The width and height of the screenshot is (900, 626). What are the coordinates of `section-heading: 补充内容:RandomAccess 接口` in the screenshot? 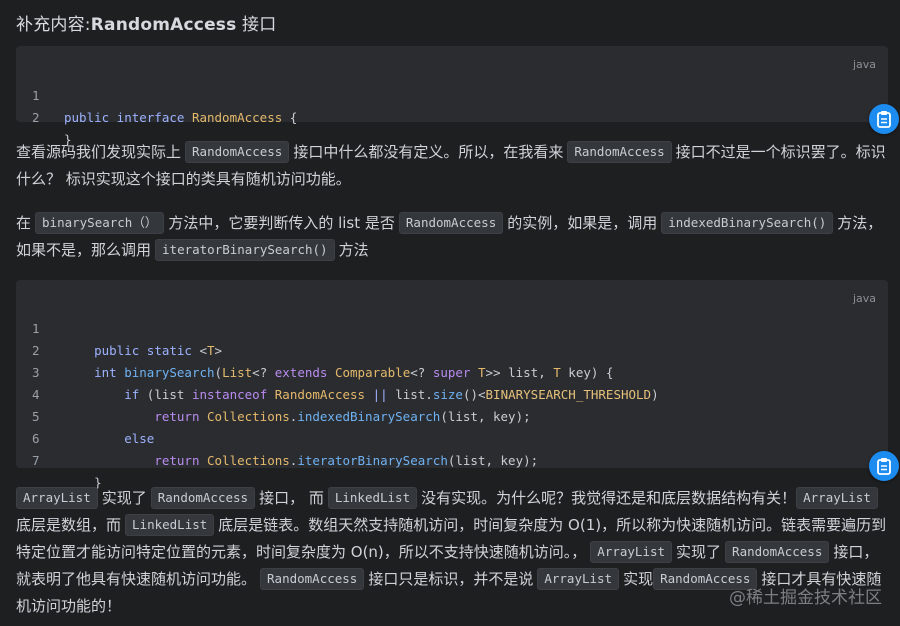 It's located at (146, 22).